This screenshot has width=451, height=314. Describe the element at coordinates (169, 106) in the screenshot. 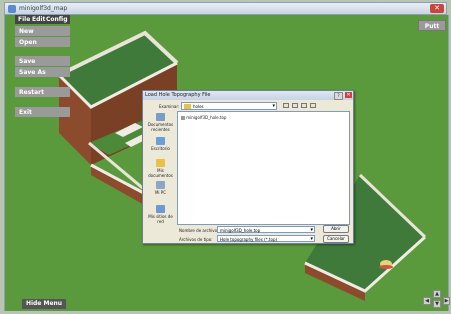

I see `lookin-label: Examinar:` at that location.